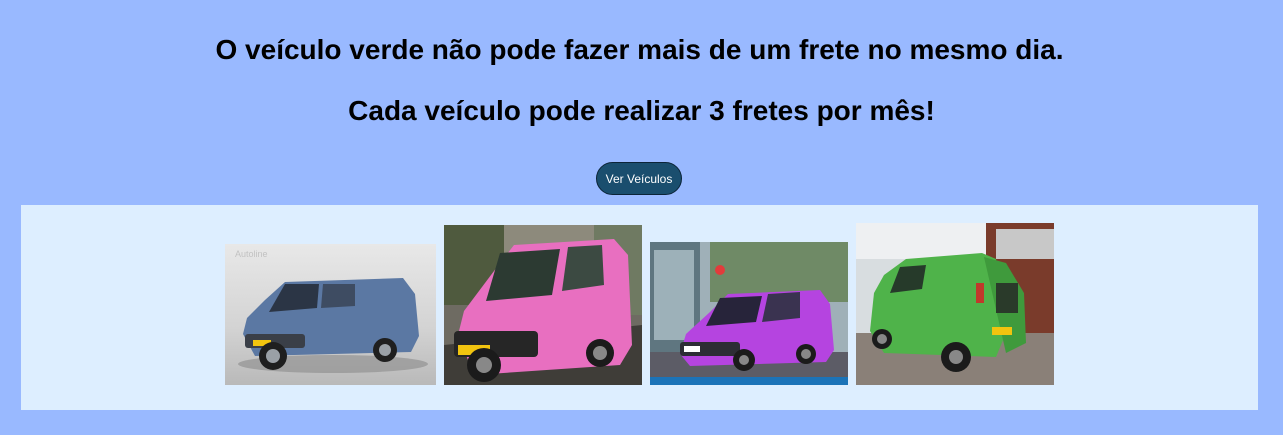 The width and height of the screenshot is (1283, 435). Describe the element at coordinates (251, 254) in the screenshot. I see `watermark-text: Autoline` at that location.